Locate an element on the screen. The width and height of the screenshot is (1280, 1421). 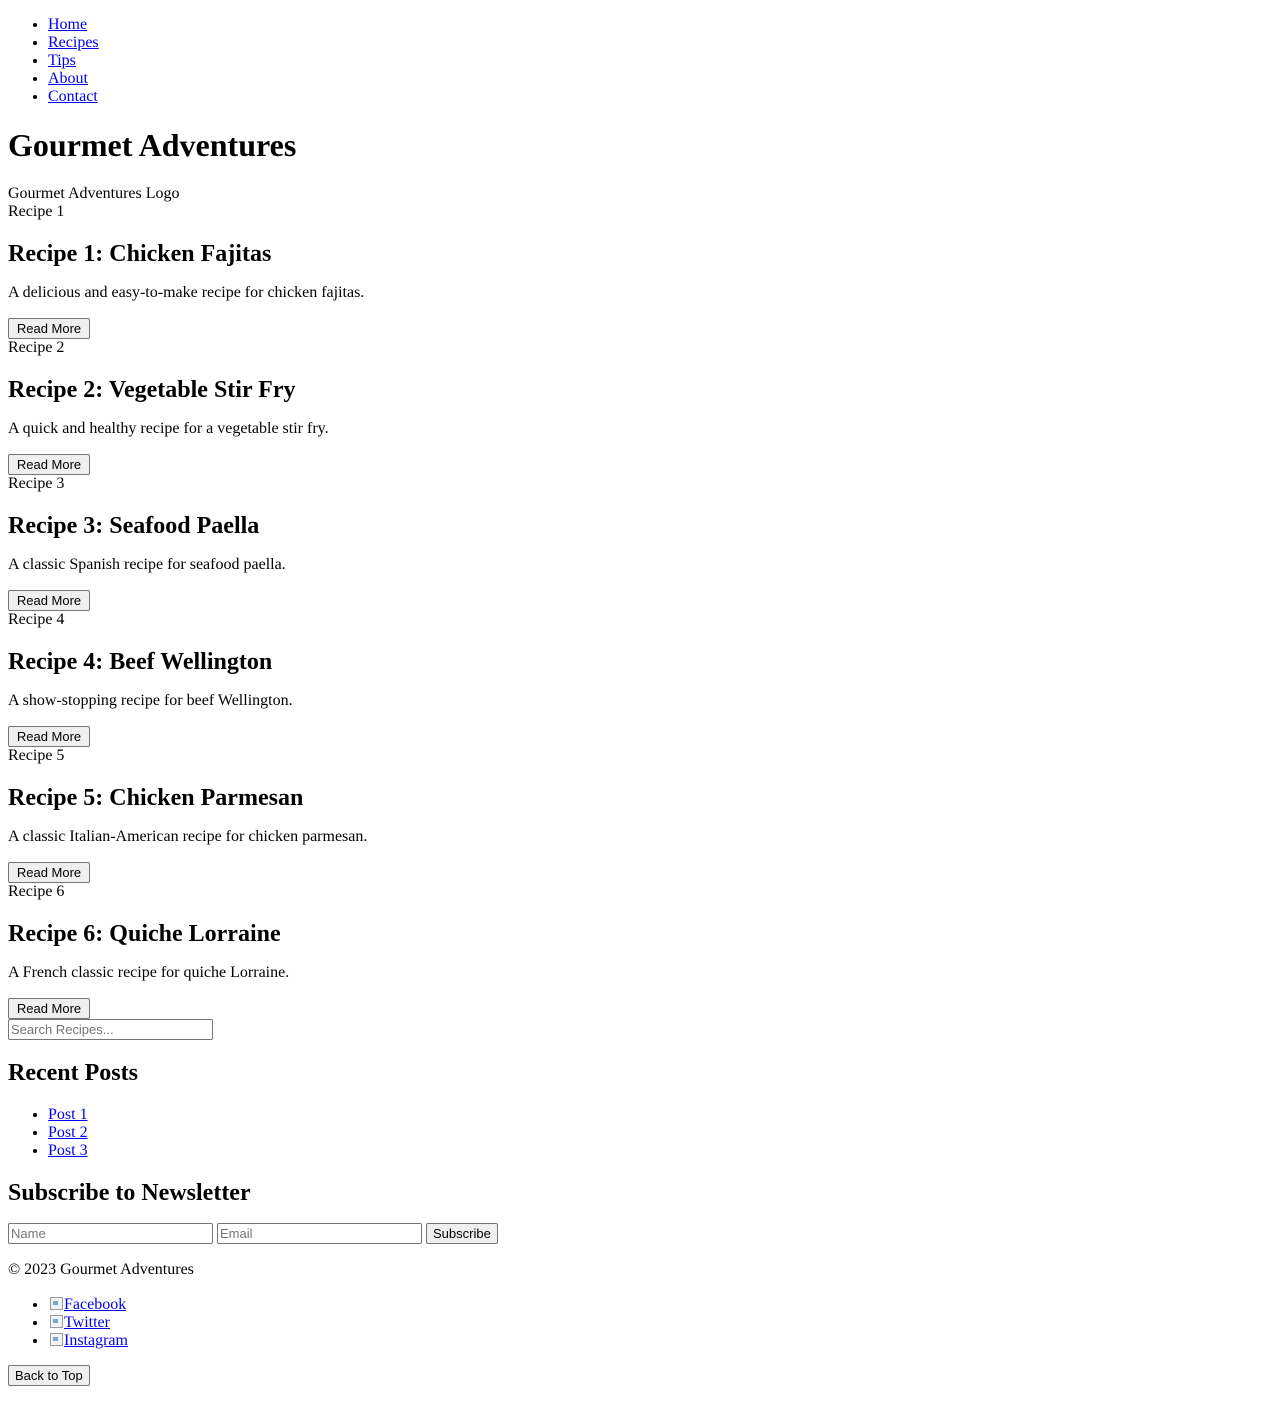
nav-link-contact: Contact is located at coordinates (73, 96).